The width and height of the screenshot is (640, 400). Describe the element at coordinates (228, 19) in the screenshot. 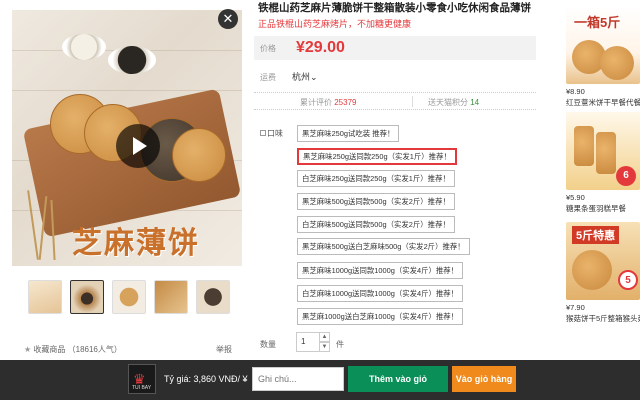

I see `close-icon: ✕` at that location.